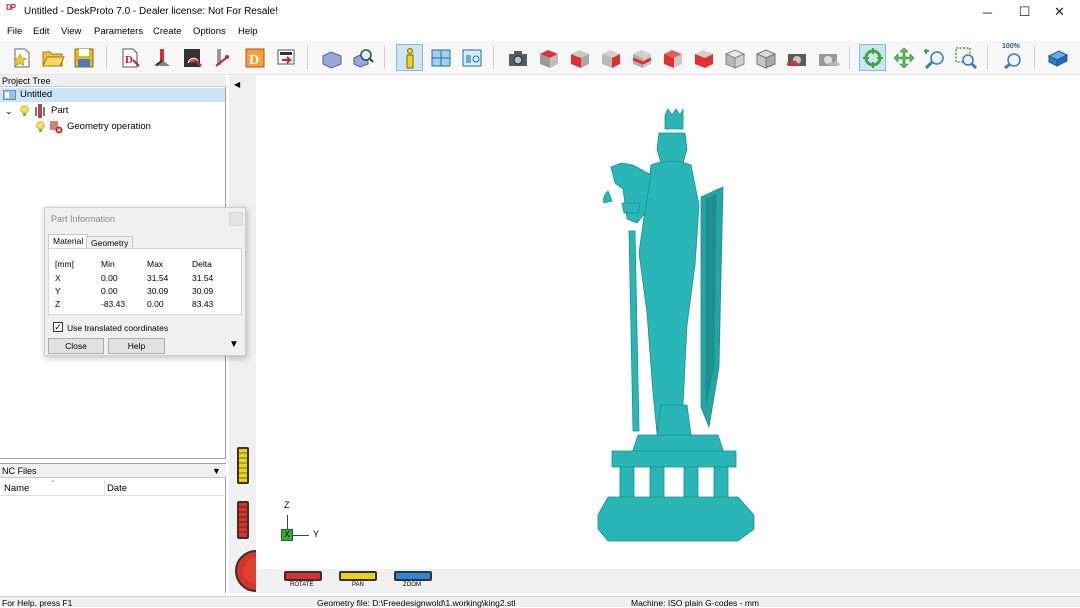  I want to click on nc-files-header: NC Files ▼, so click(113, 471).